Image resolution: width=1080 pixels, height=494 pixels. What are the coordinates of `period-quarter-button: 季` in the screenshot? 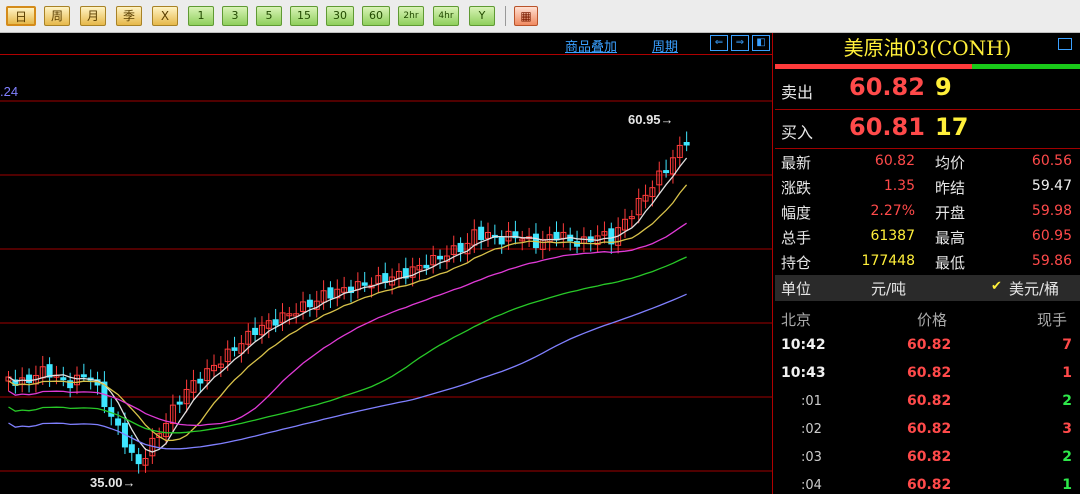 It's located at (129, 16).